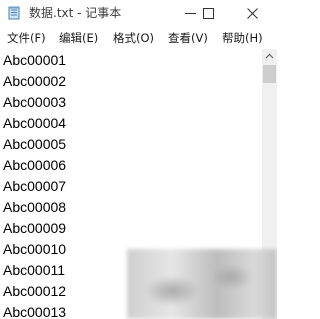 The image size is (320, 319). I want to click on scroll-up-arrow-icon, so click(269, 56).